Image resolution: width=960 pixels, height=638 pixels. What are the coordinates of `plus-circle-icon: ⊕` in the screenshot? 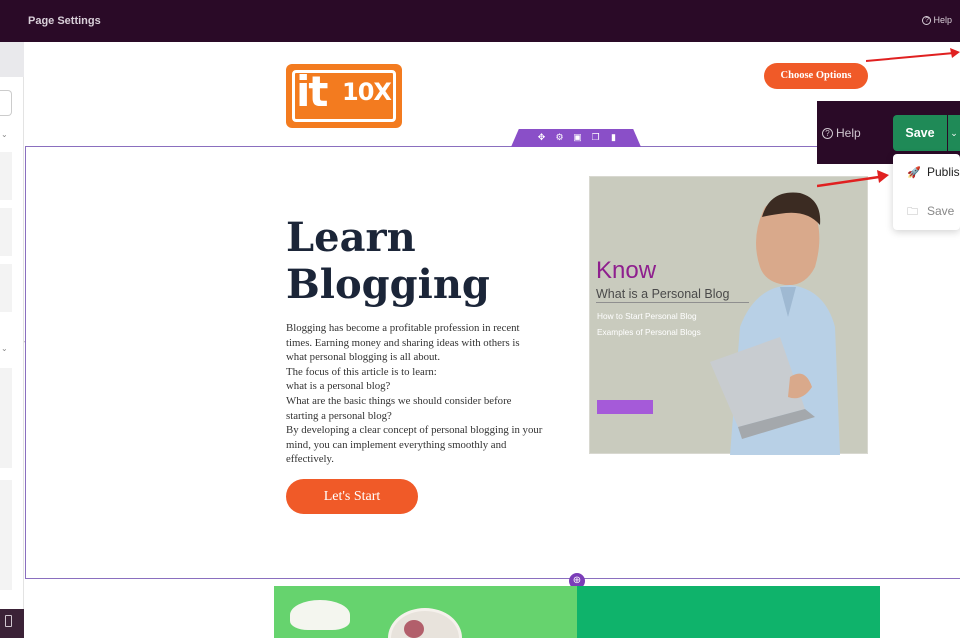 It's located at (577, 580).